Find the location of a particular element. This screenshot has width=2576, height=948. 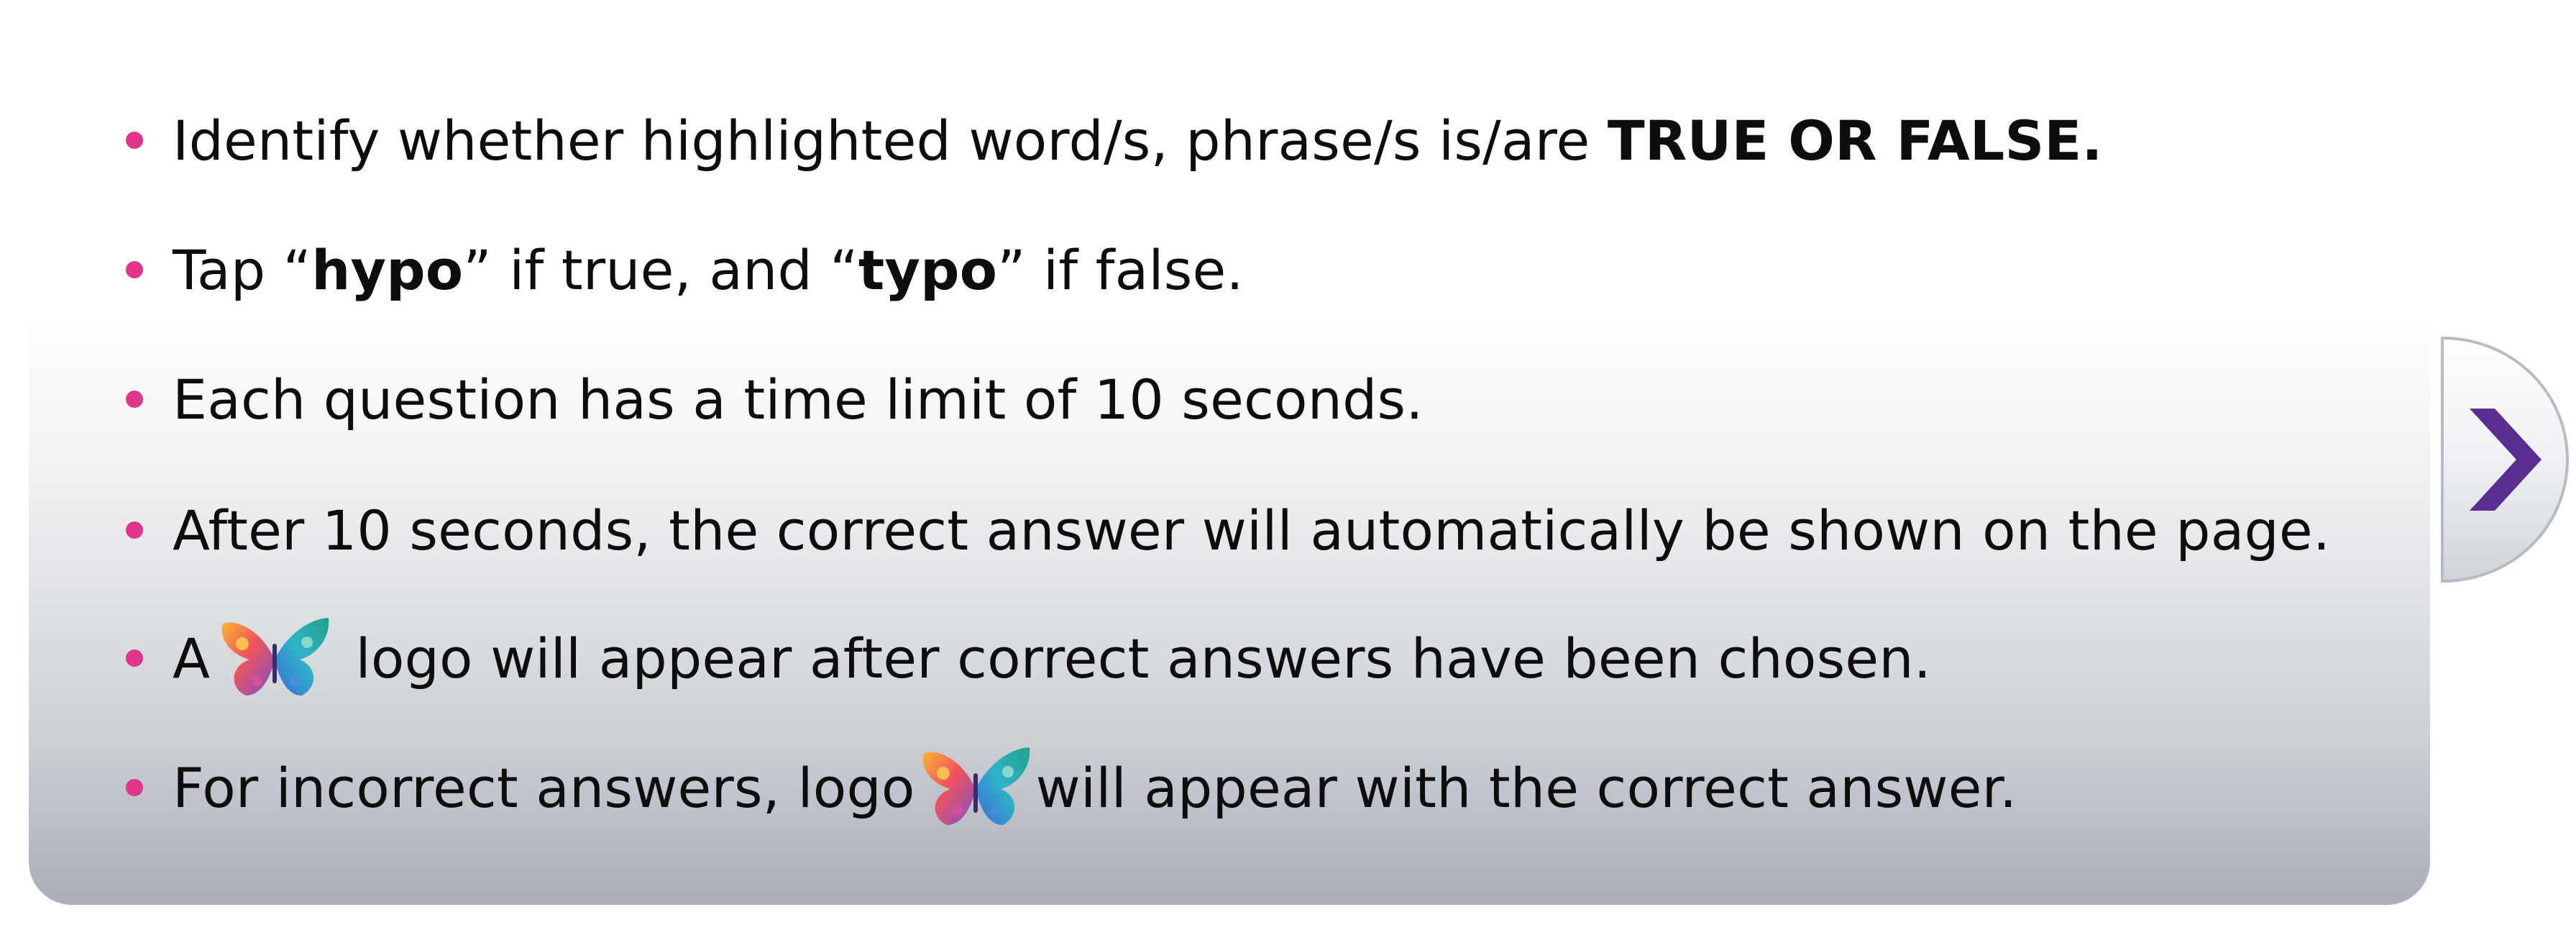

typo-keyword: typo is located at coordinates (928, 269).